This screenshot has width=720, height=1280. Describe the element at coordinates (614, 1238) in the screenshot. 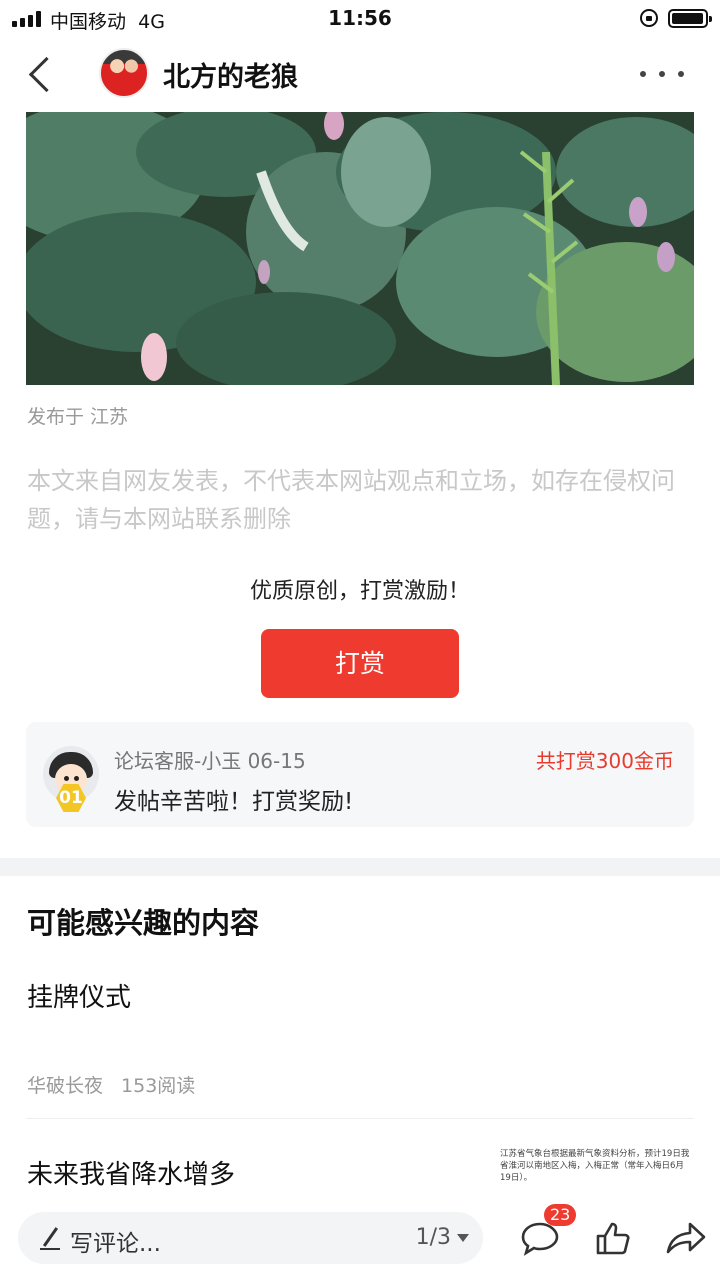

I see `thumbs-up-icon` at that location.